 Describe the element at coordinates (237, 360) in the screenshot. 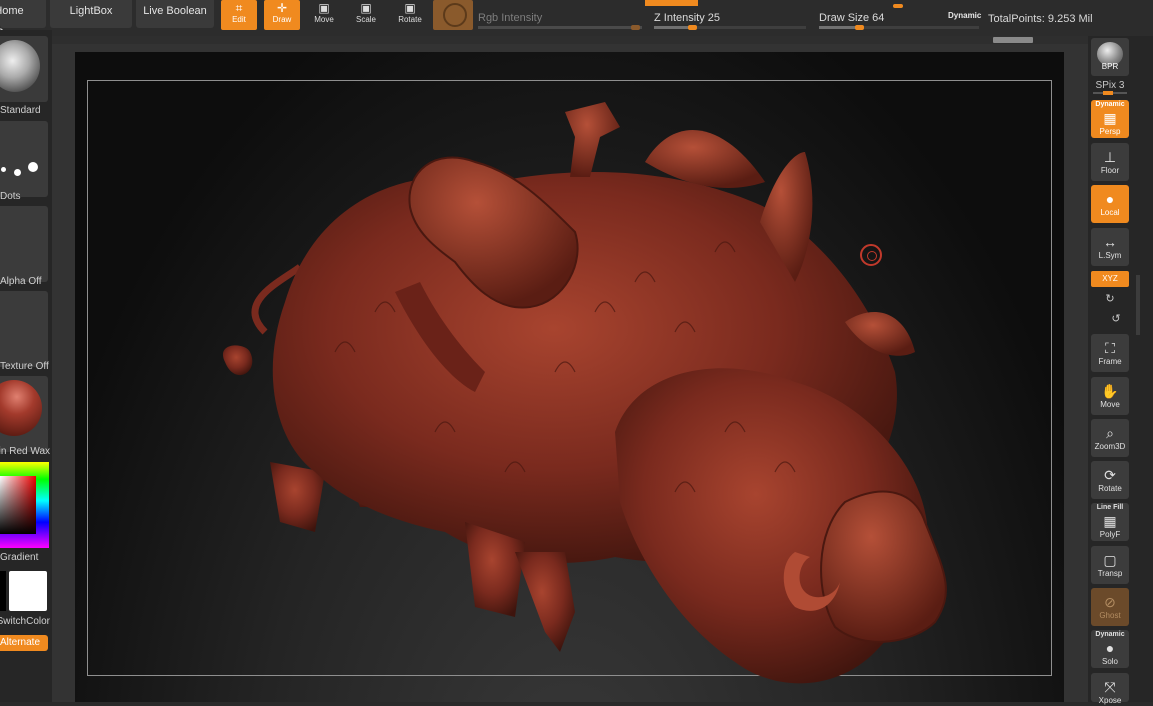

I see `tail-tuft` at that location.